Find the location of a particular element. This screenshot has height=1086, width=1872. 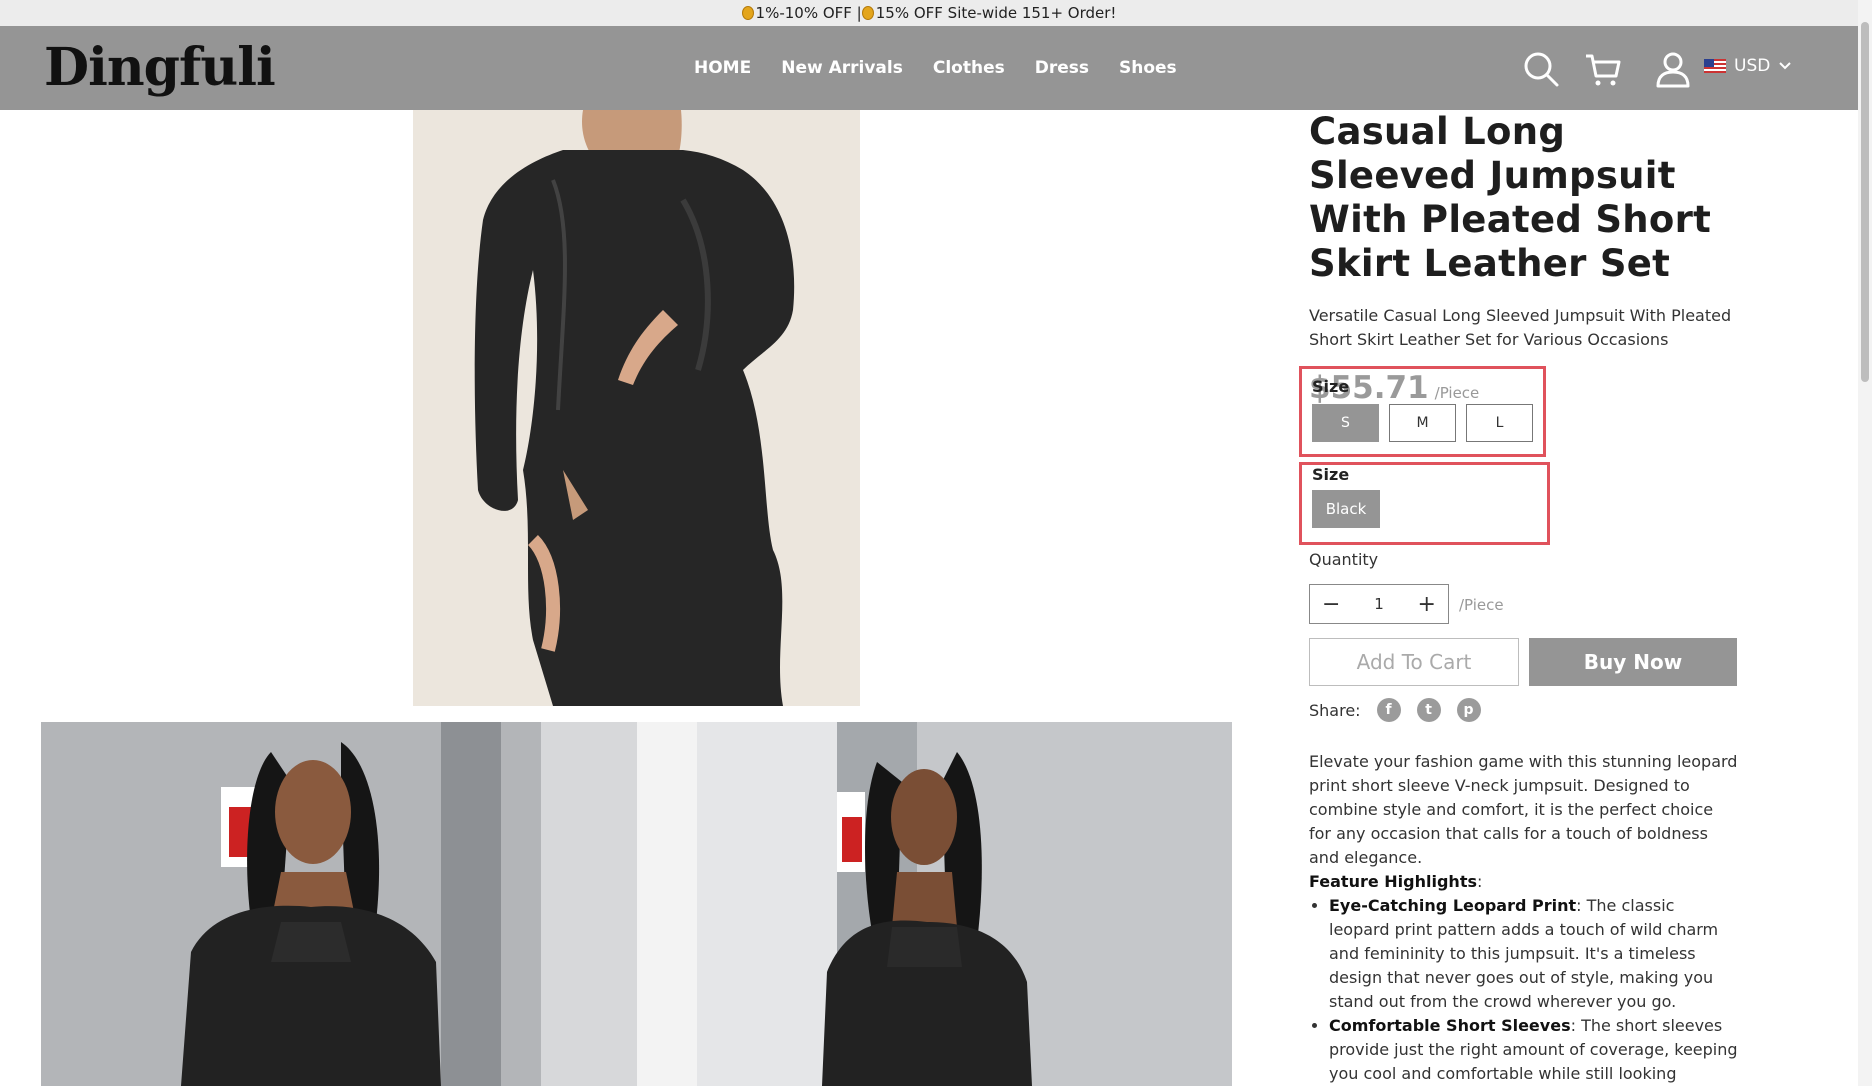

size-option-m: M is located at coordinates (1422, 423).